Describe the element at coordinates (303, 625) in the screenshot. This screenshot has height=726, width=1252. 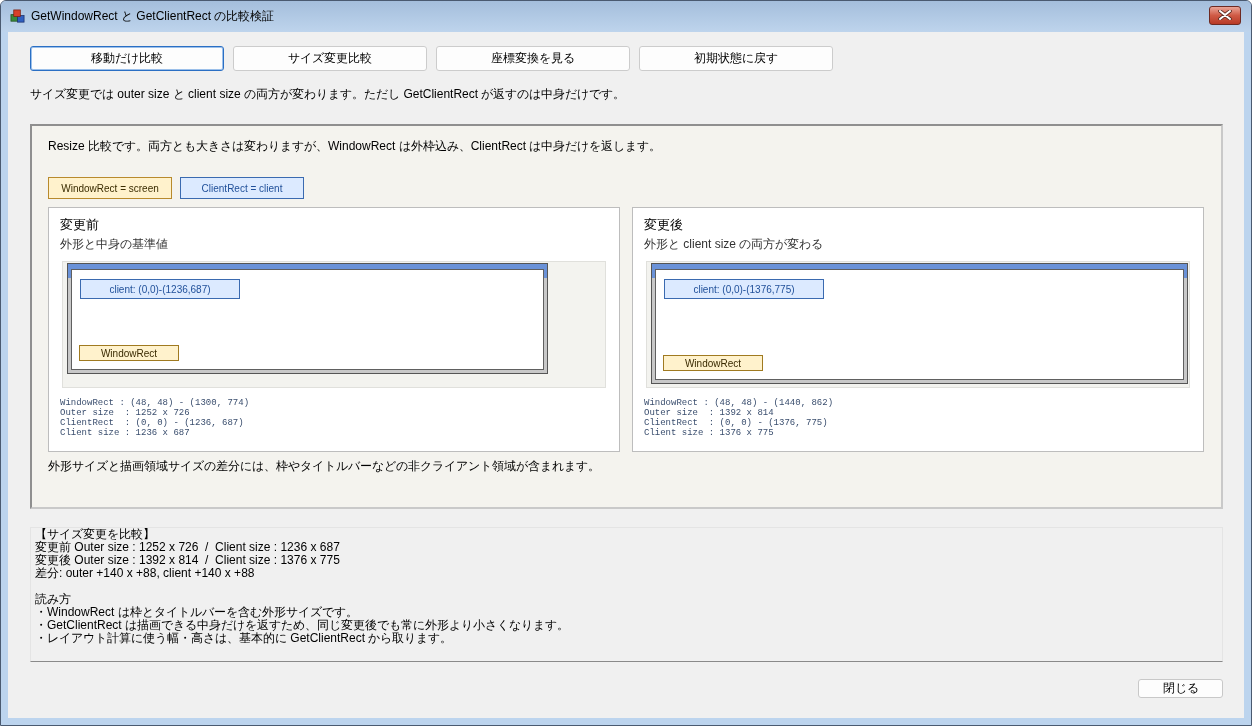
I see `log-line: ・GetClientRect は描画できる中身だけを返すため、同じ変更後でも常に外形より小さくなります。` at that location.